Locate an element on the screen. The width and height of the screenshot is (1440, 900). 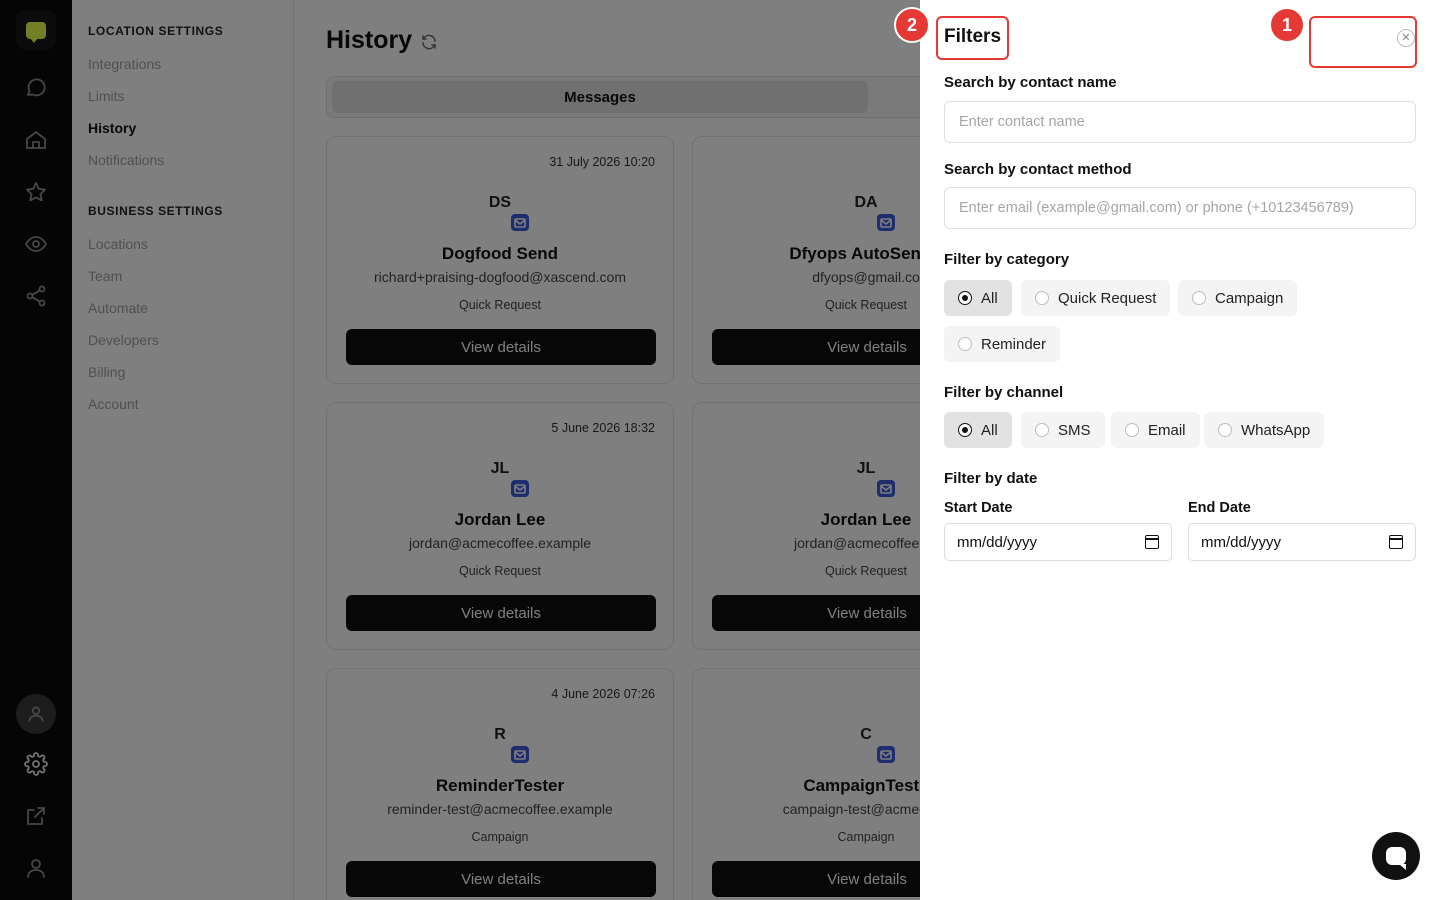
option-label: Email is located at coordinates (1167, 430).